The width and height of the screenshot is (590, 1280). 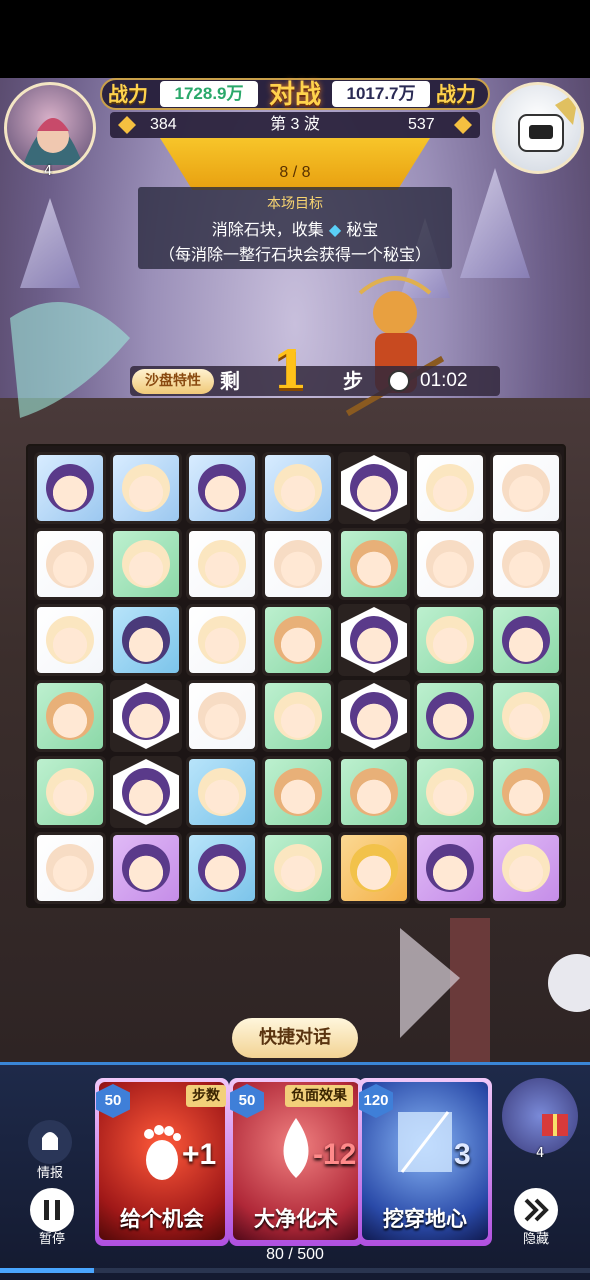 I want to click on player-avatar, so click(x=50, y=128).